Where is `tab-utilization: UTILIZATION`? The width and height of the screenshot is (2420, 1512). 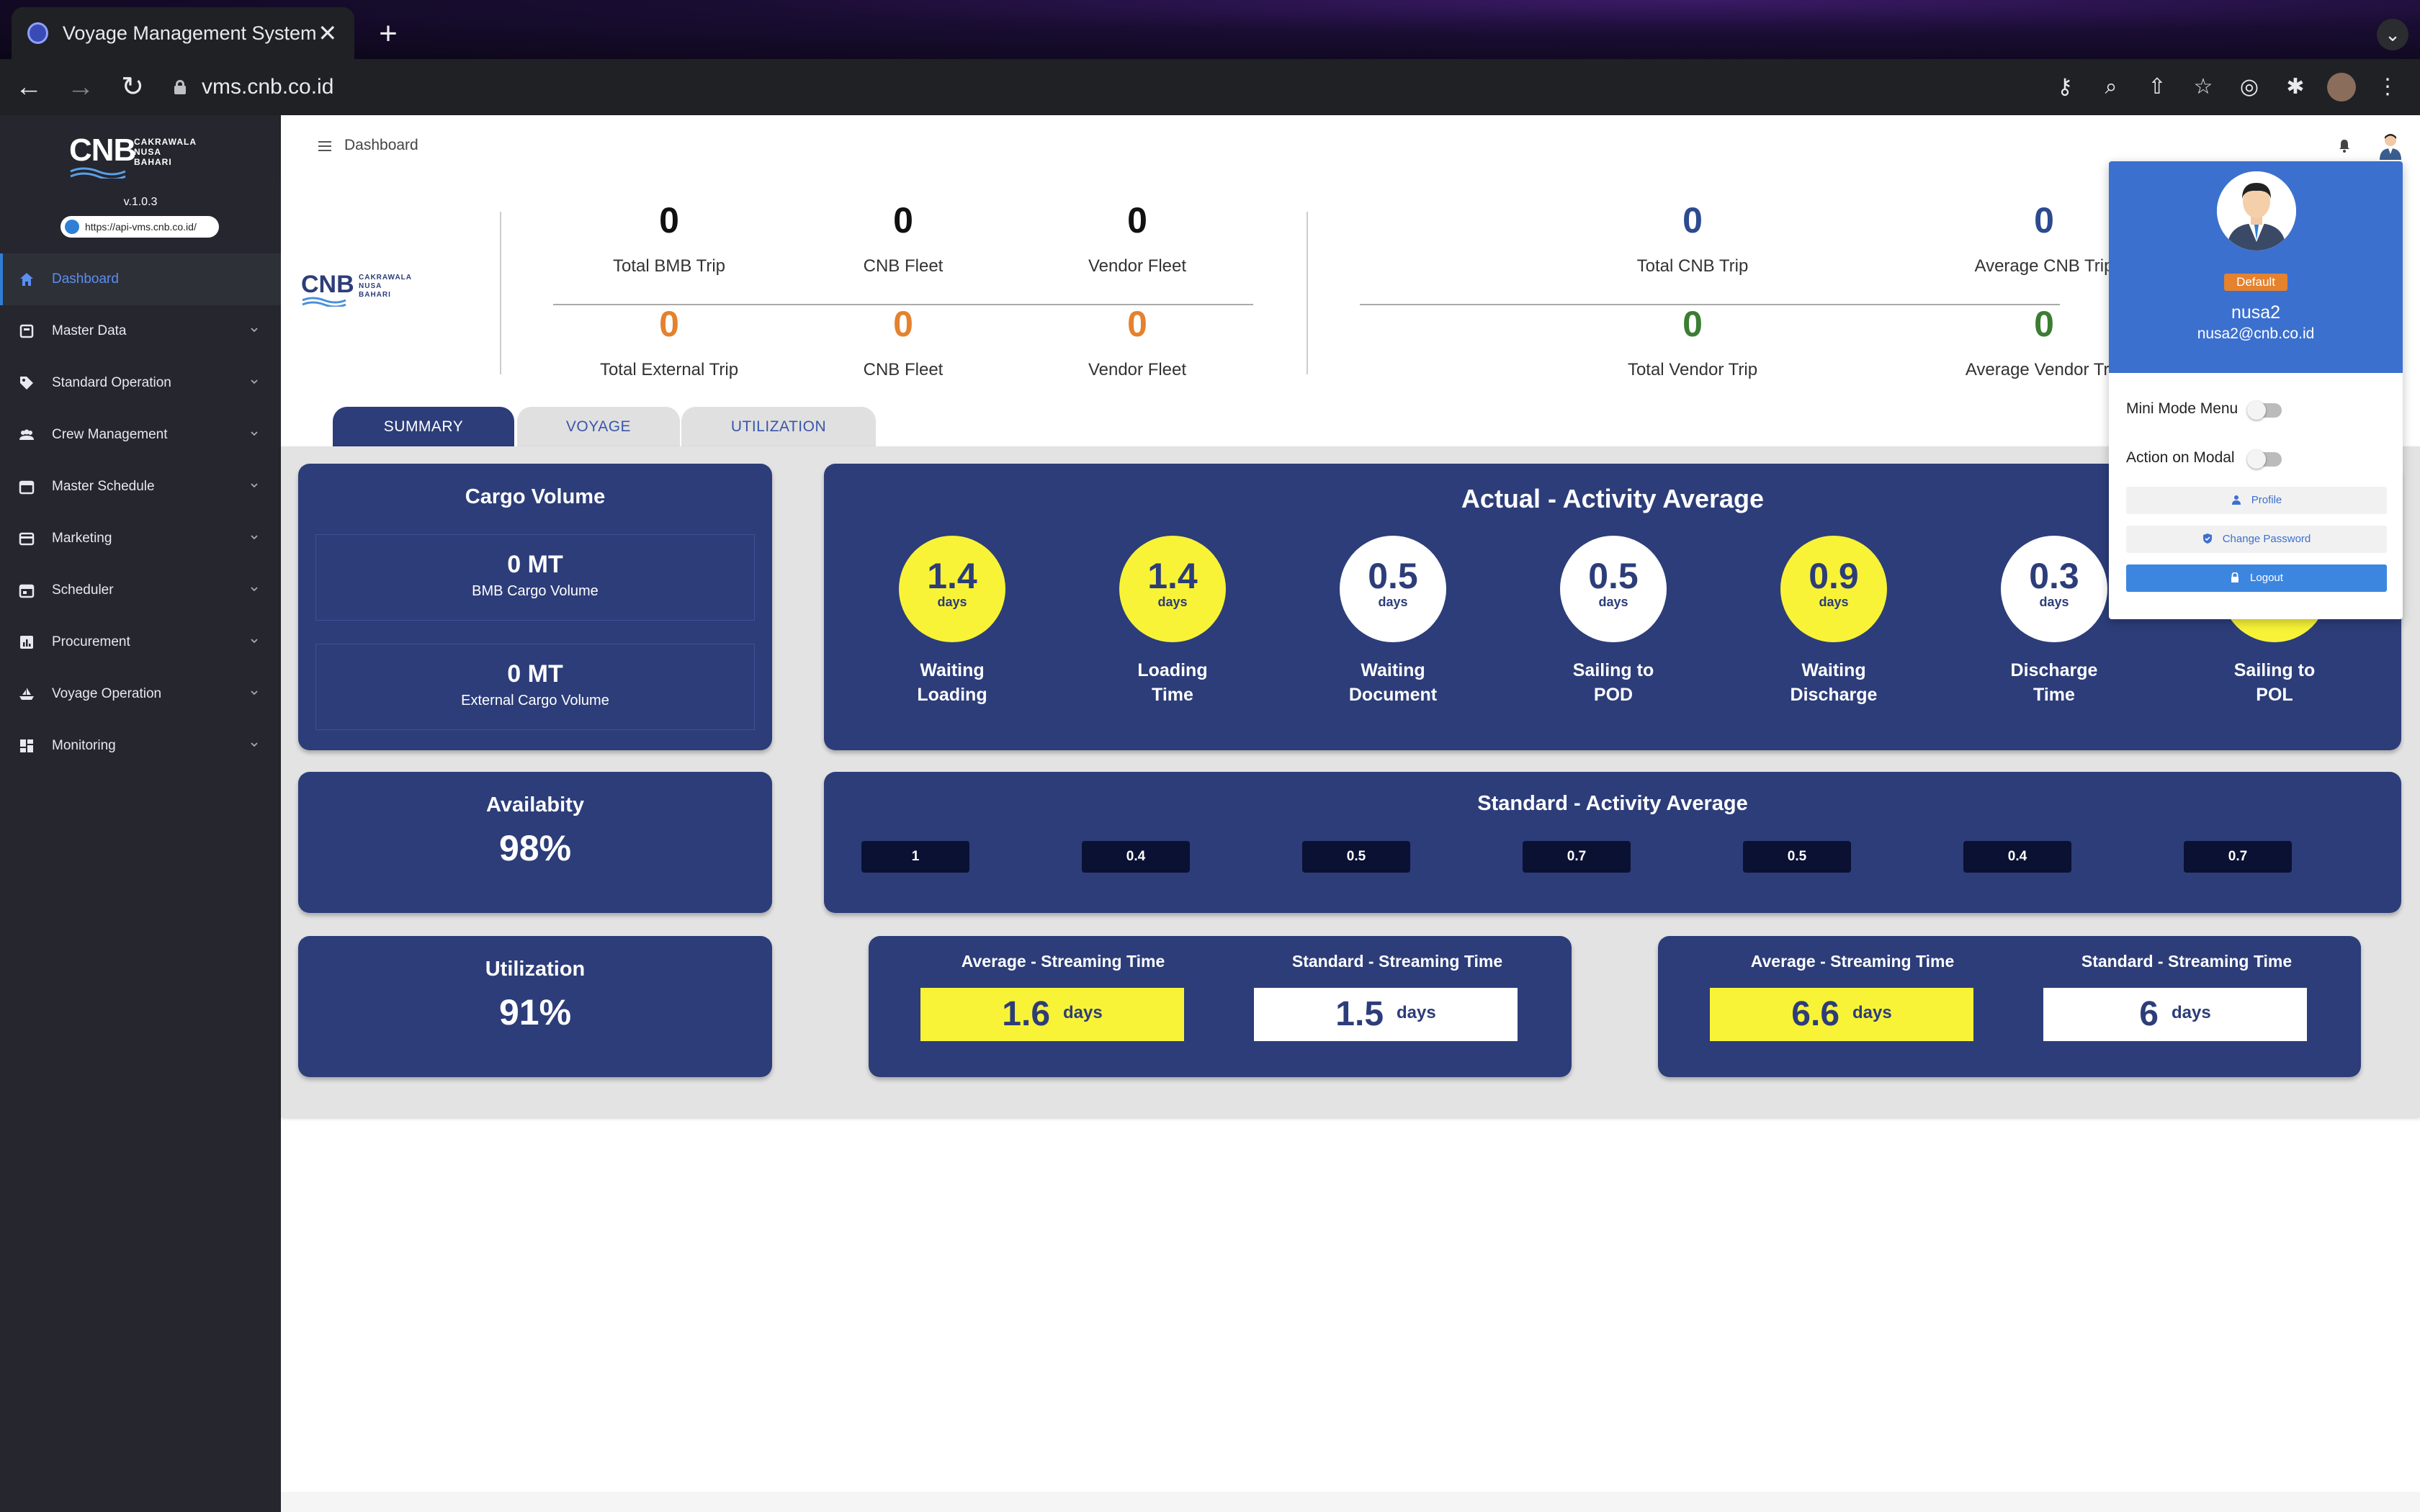
tab-utilization: UTILIZATION is located at coordinates (778, 426).